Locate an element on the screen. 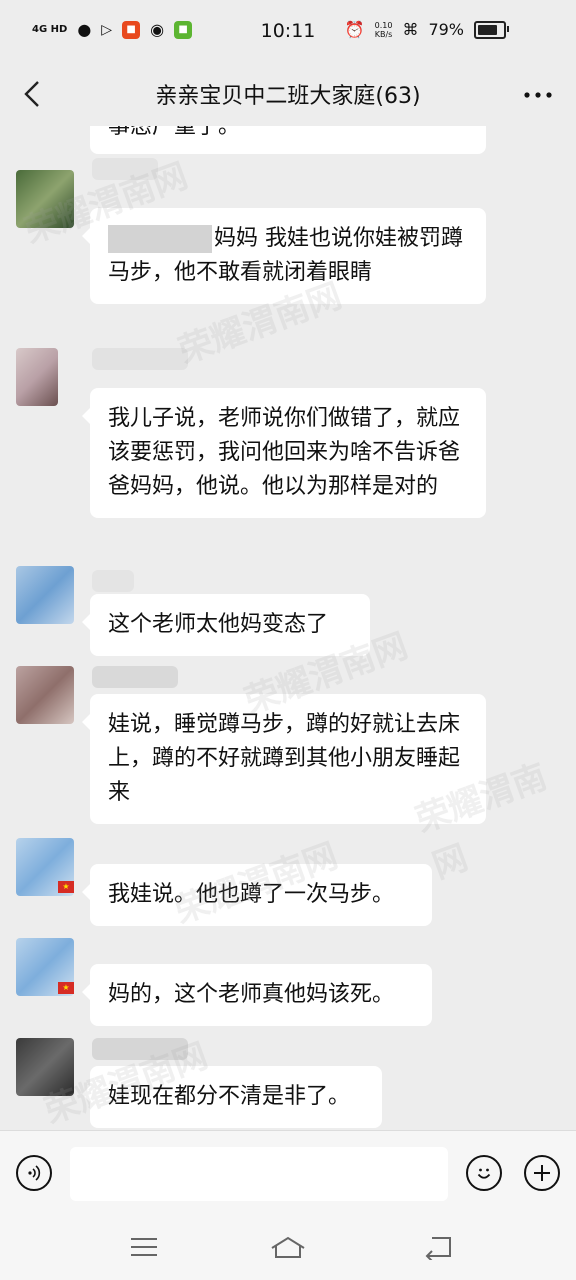 Image resolution: width=576 pixels, height=1280 pixels. menu-icon is located at coordinates (144, 1247).